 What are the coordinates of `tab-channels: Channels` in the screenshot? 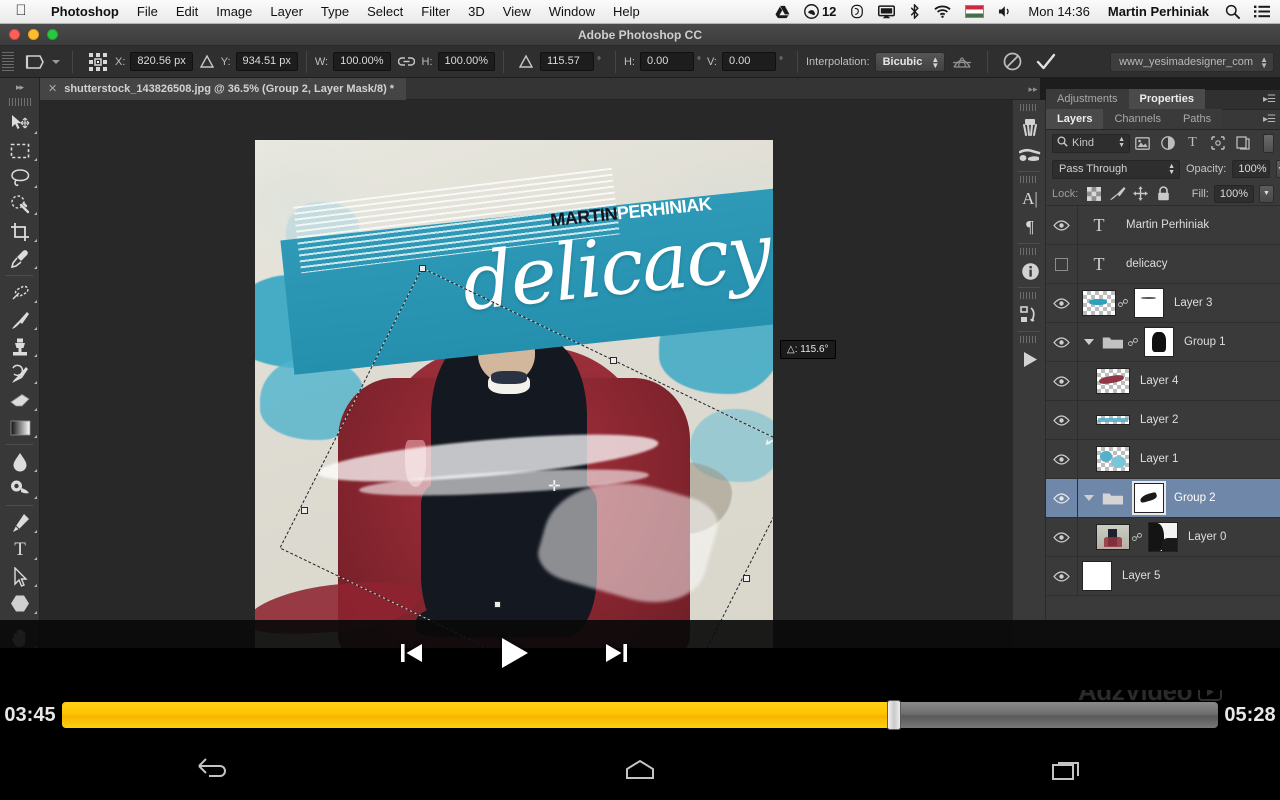 It's located at (1137, 119).